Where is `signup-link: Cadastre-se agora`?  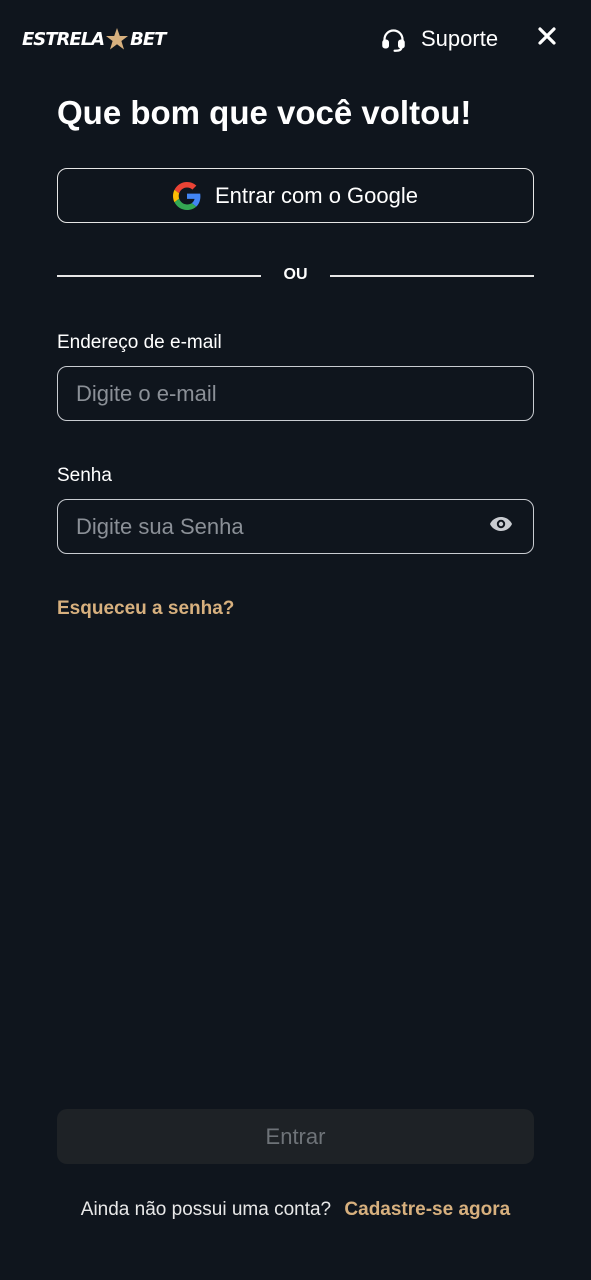
signup-link: Cadastre-se agora is located at coordinates (427, 1209).